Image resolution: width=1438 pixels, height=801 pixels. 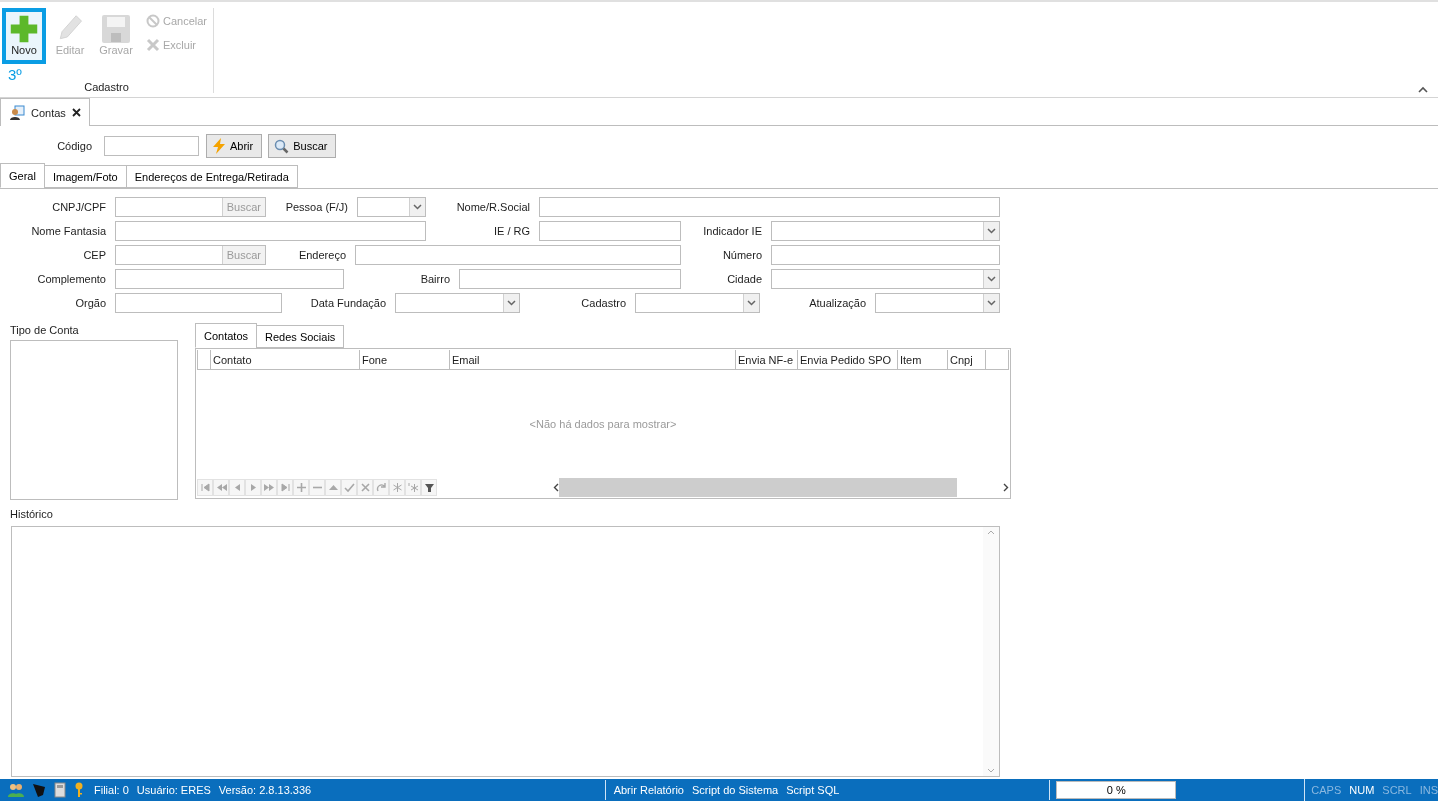 What do you see at coordinates (511, 231) in the screenshot?
I see `field-label: IE / RG` at bounding box center [511, 231].